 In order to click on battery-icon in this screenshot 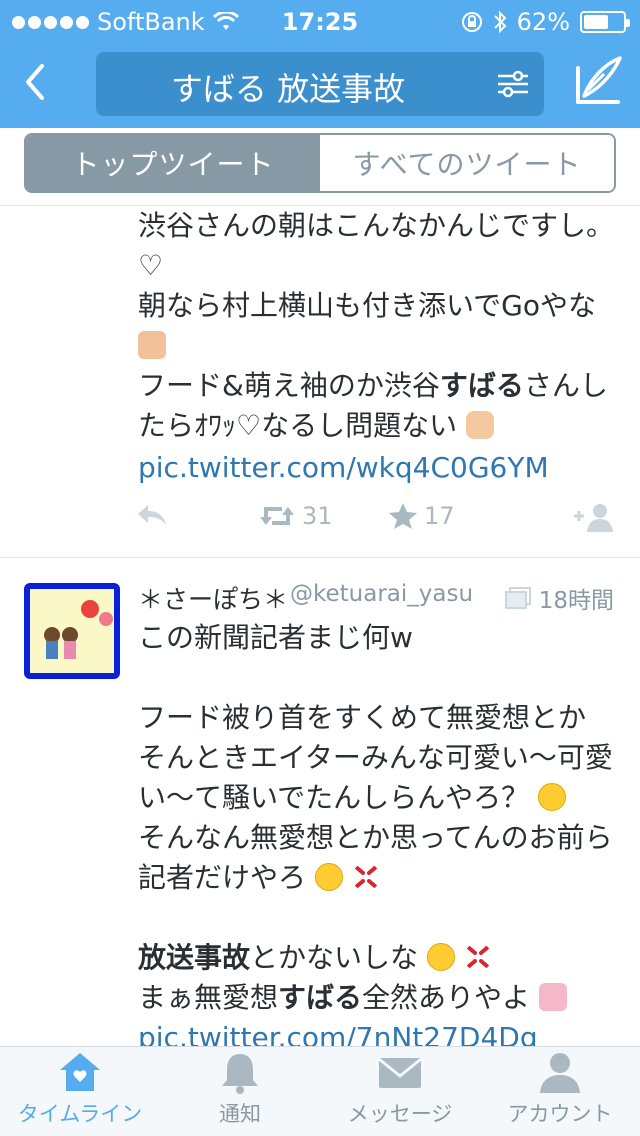, I will do `click(605, 22)`.